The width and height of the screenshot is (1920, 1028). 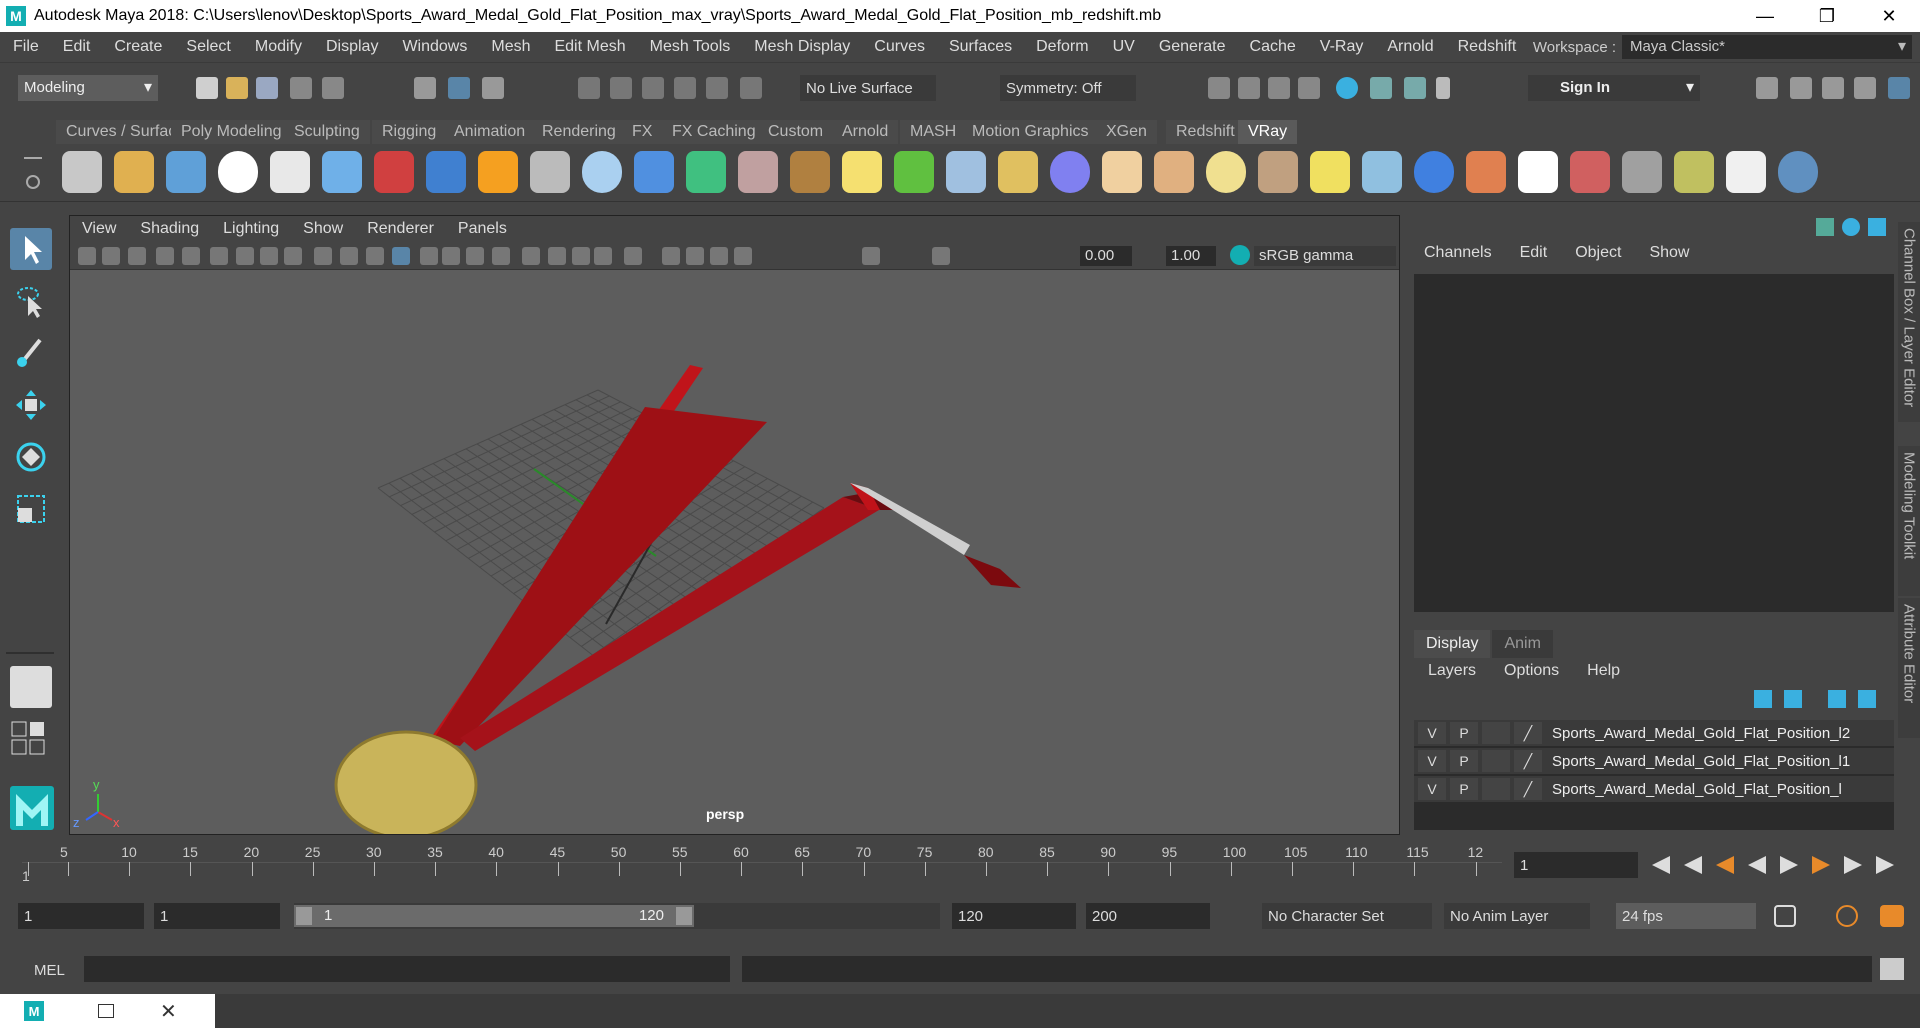 What do you see at coordinates (642, 132) in the screenshot?
I see `shelf-tab-fx: FX` at bounding box center [642, 132].